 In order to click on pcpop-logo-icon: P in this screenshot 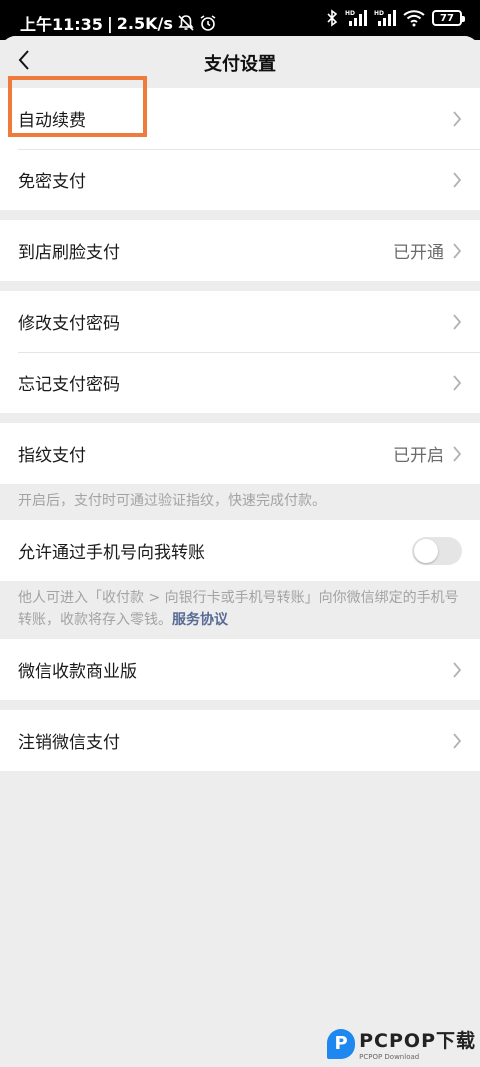, I will do `click(341, 1043)`.